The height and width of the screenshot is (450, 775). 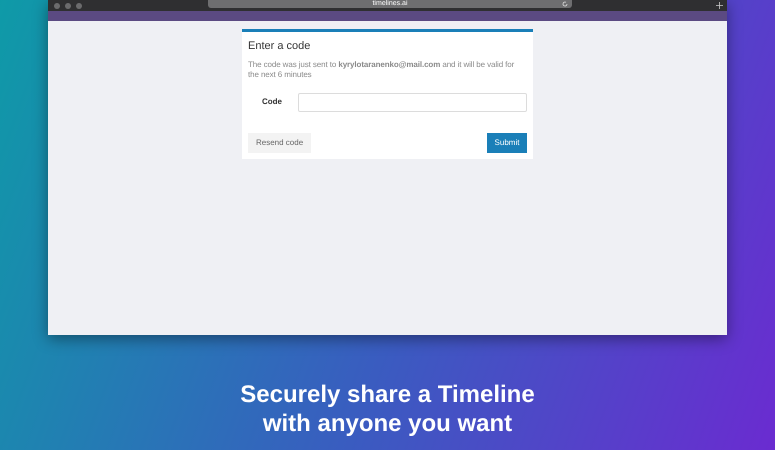 What do you see at coordinates (382, 70) in the screenshot?
I see `message-text: The code was just sent to kyrylotaranenko@mail.com and it will be valid for the next 6 minutes` at bounding box center [382, 70].